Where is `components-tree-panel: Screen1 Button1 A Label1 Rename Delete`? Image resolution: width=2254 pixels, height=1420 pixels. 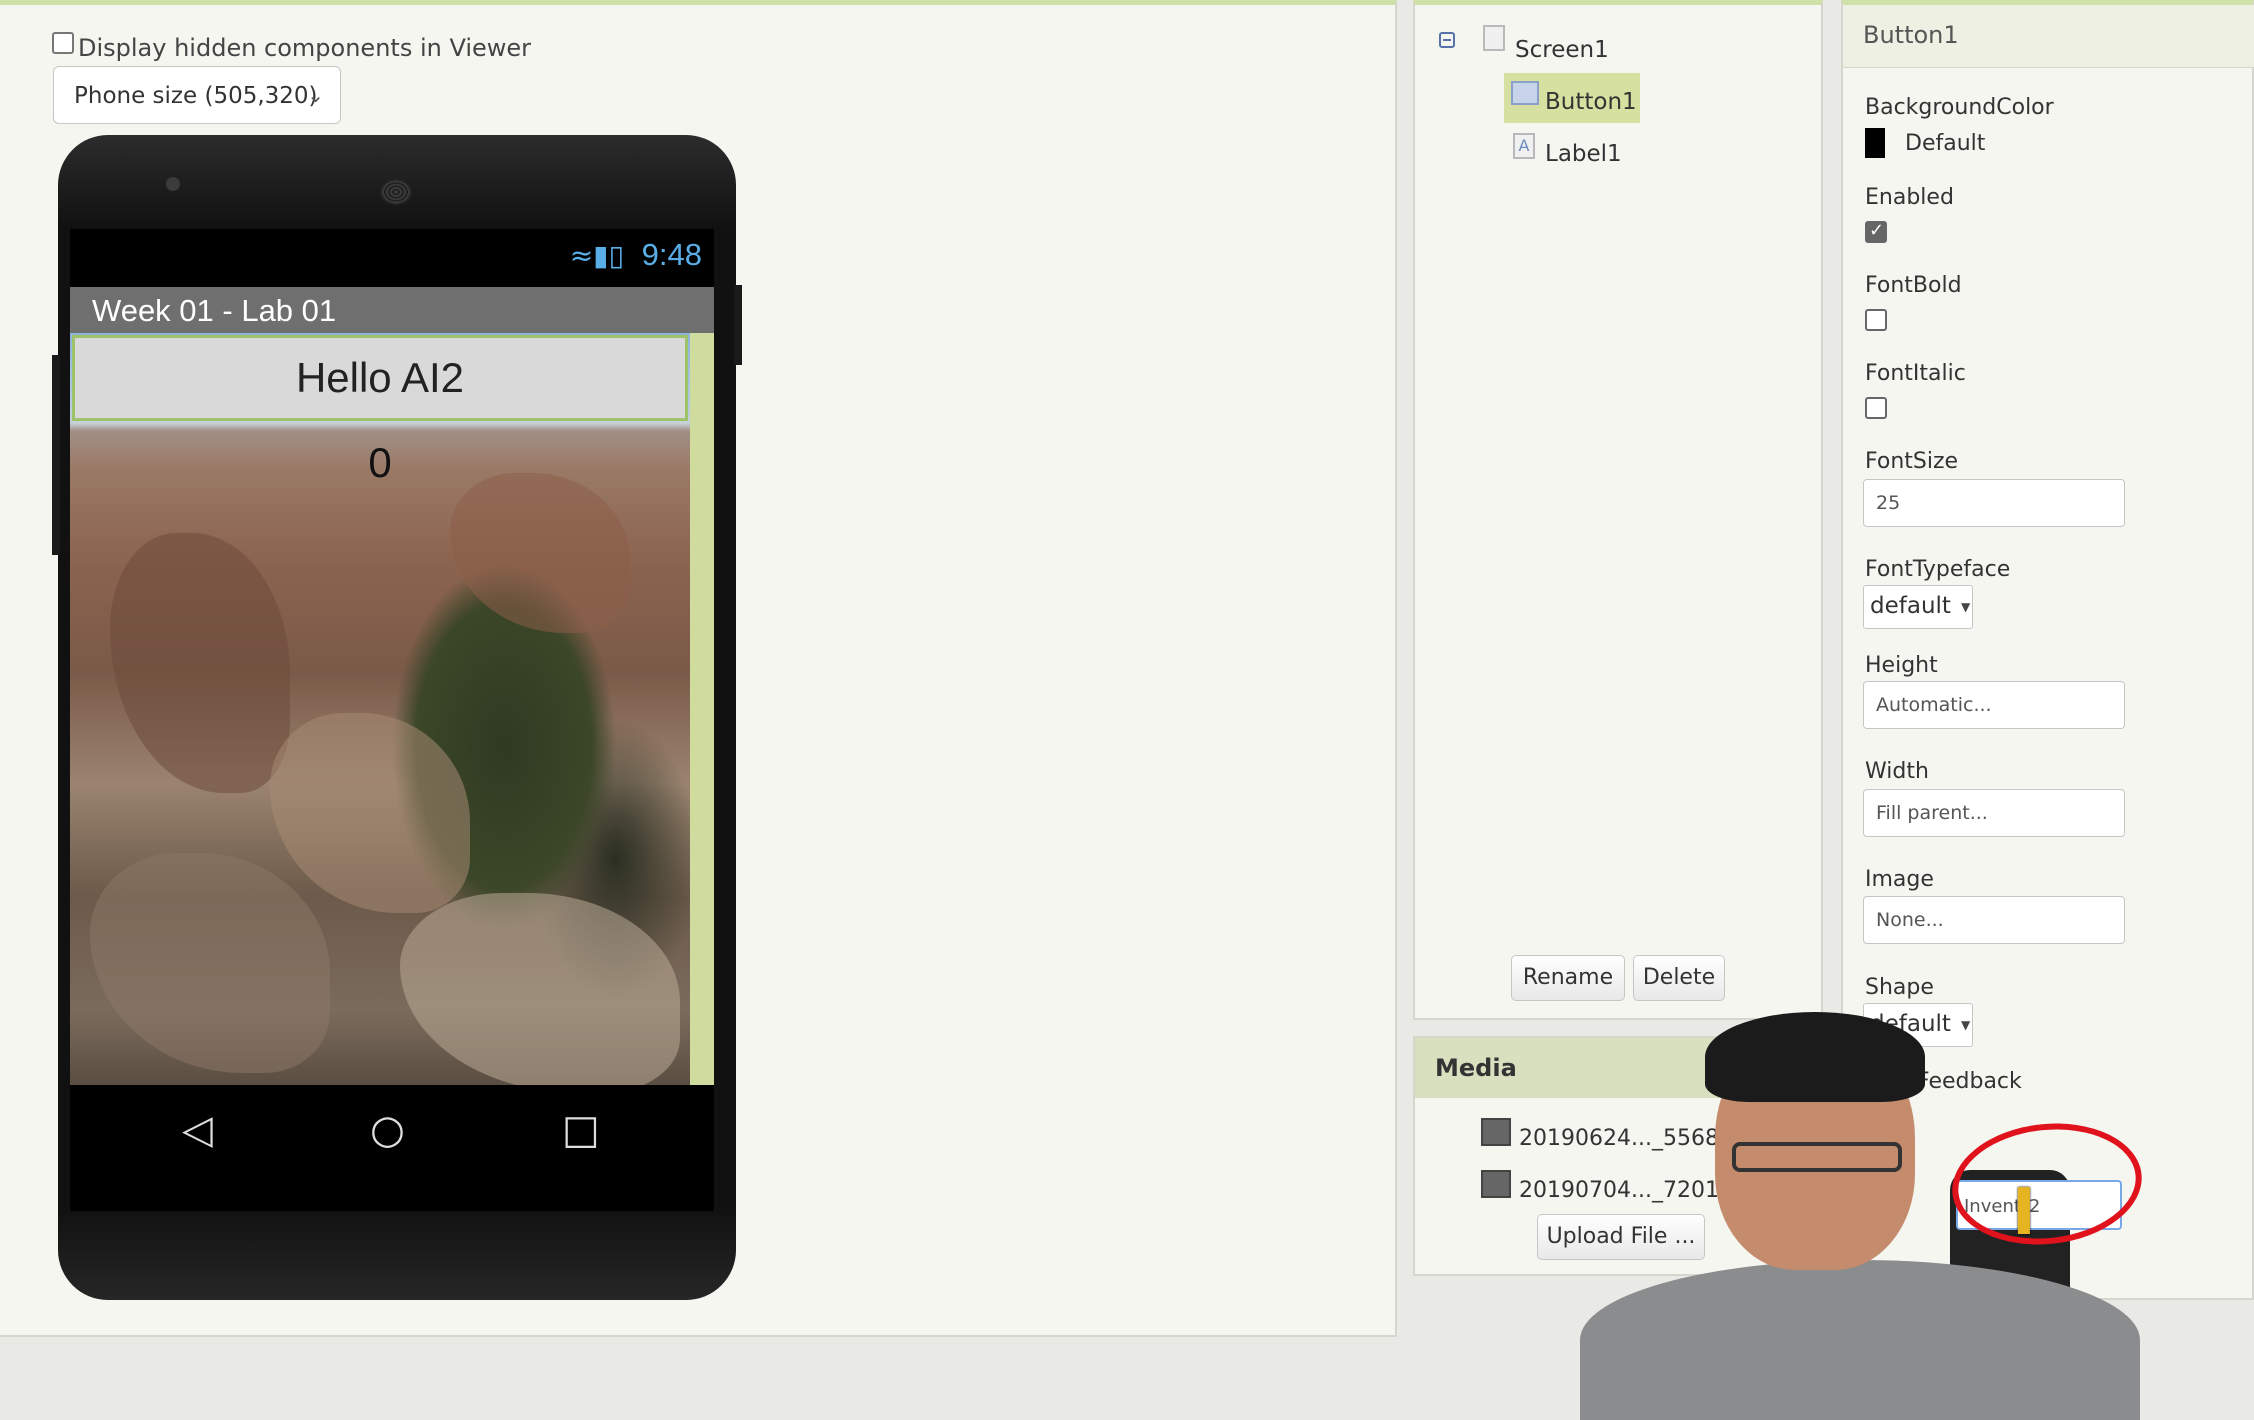 components-tree-panel: Screen1 Button1 A Label1 Rename Delete is located at coordinates (1618, 510).